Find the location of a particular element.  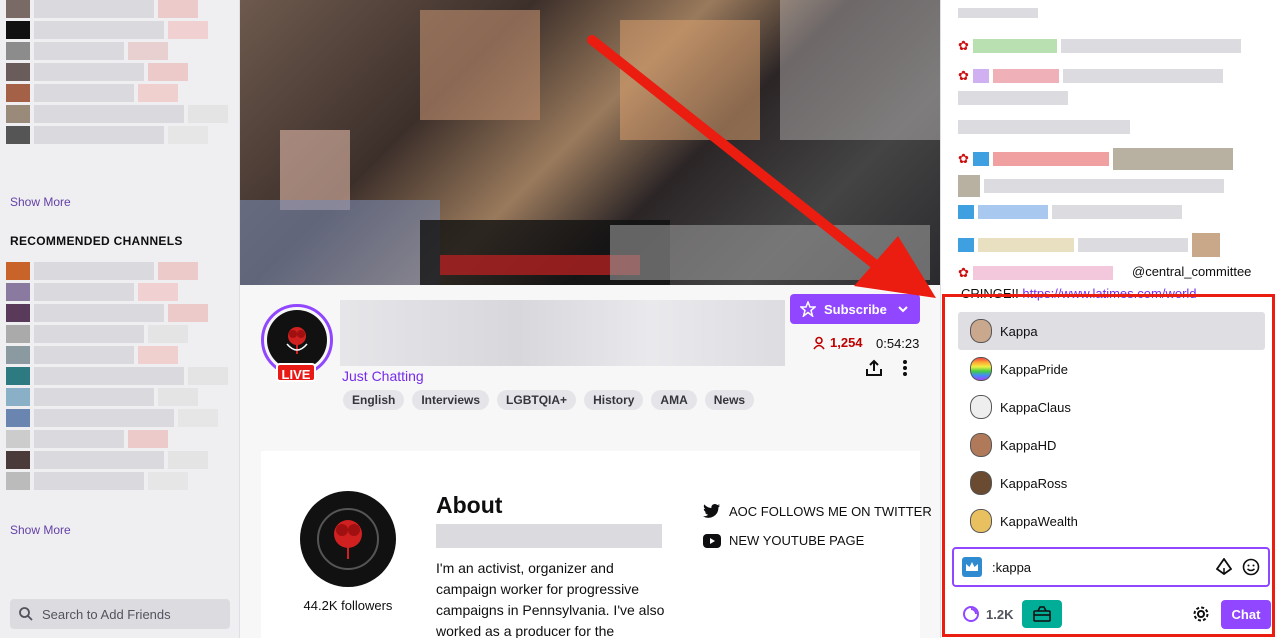

subscribe-label: Subscribe is located at coordinates (855, 309).